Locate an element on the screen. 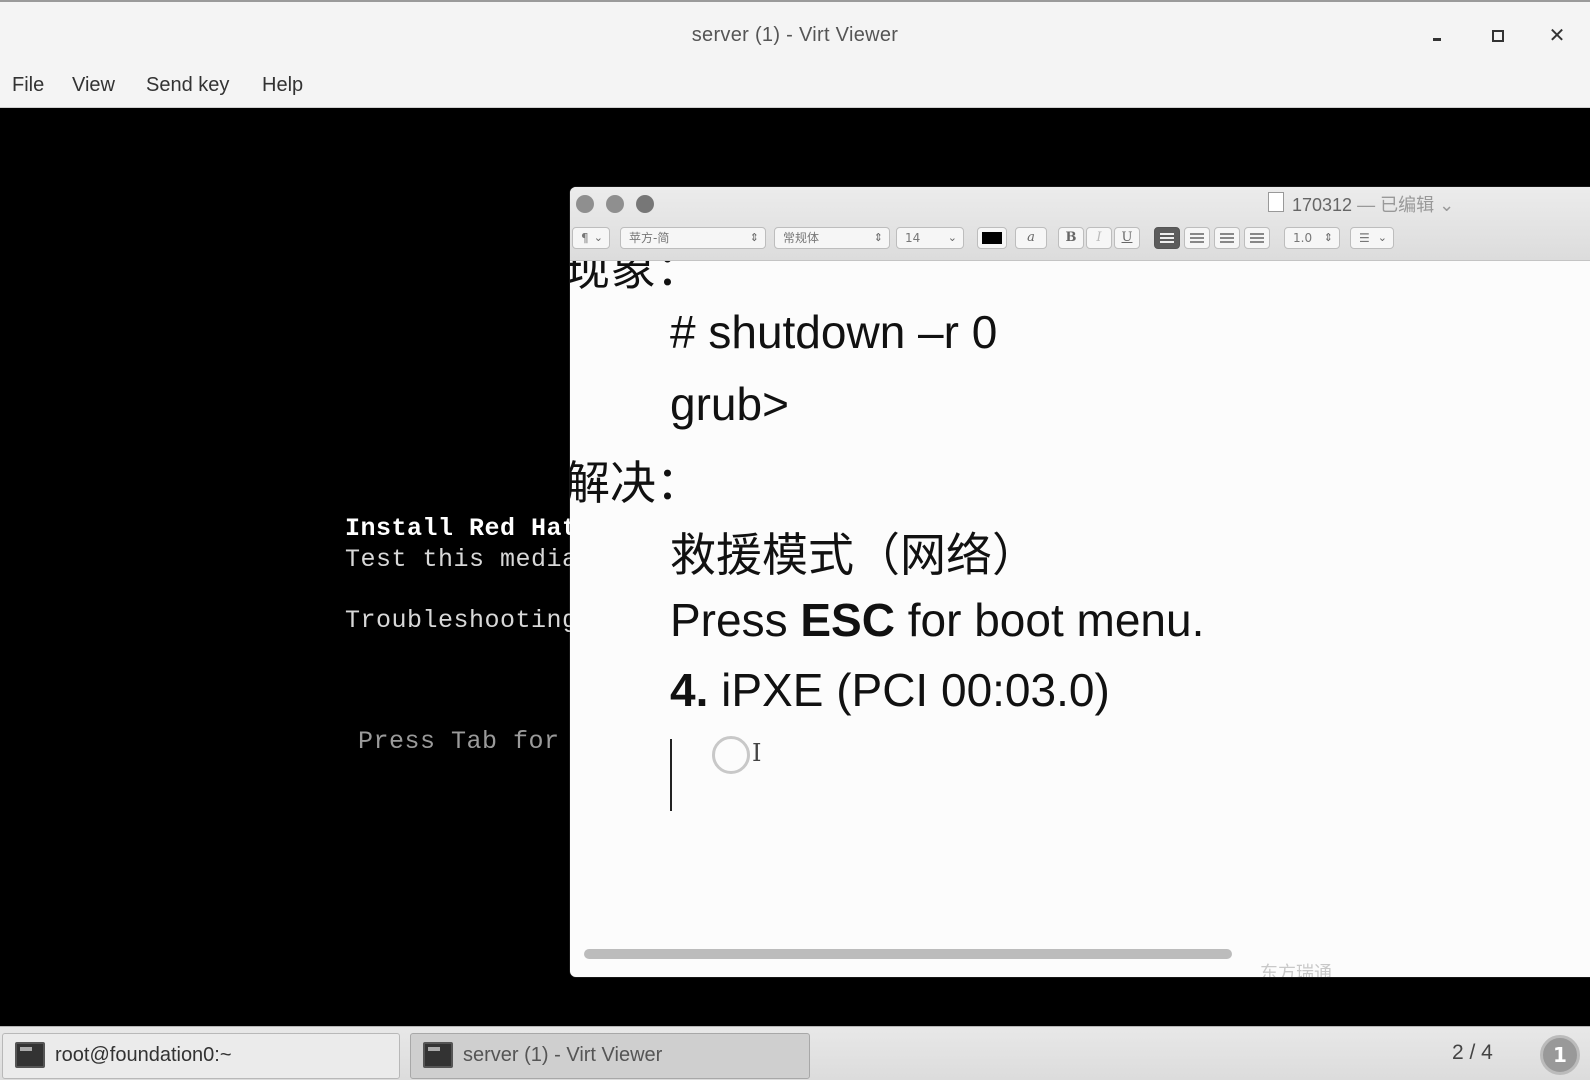  boot-option-test: Test this media is located at coordinates (461, 559).